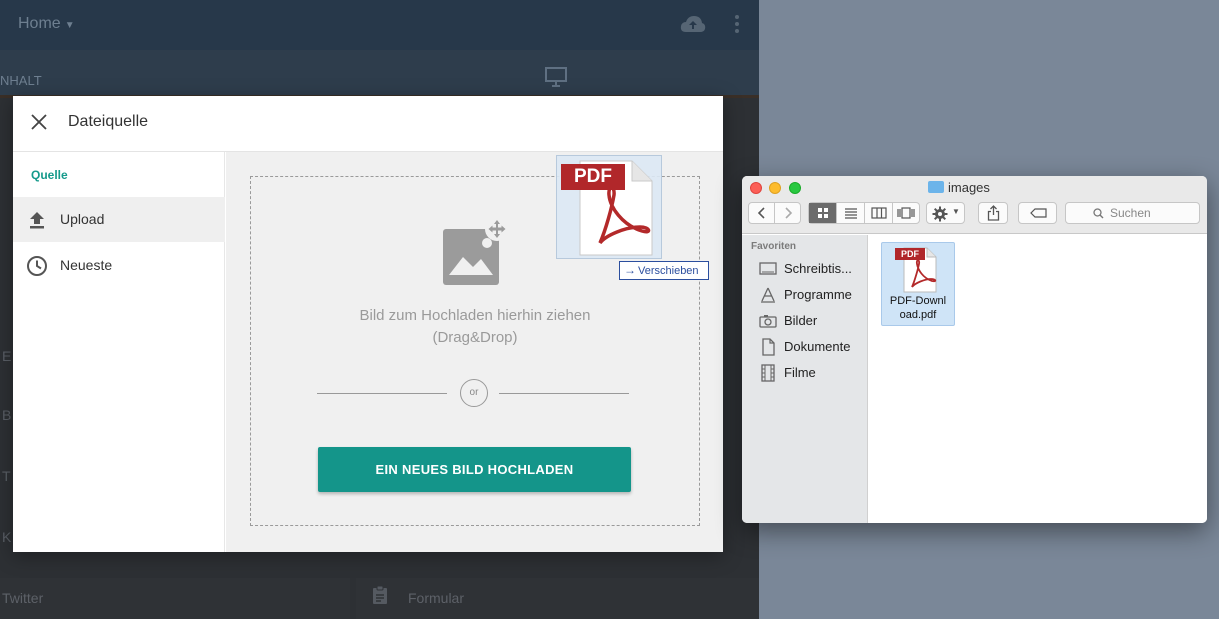 The image size is (1219, 619). I want to click on sidebar-item-label: Upload, so click(82, 219).